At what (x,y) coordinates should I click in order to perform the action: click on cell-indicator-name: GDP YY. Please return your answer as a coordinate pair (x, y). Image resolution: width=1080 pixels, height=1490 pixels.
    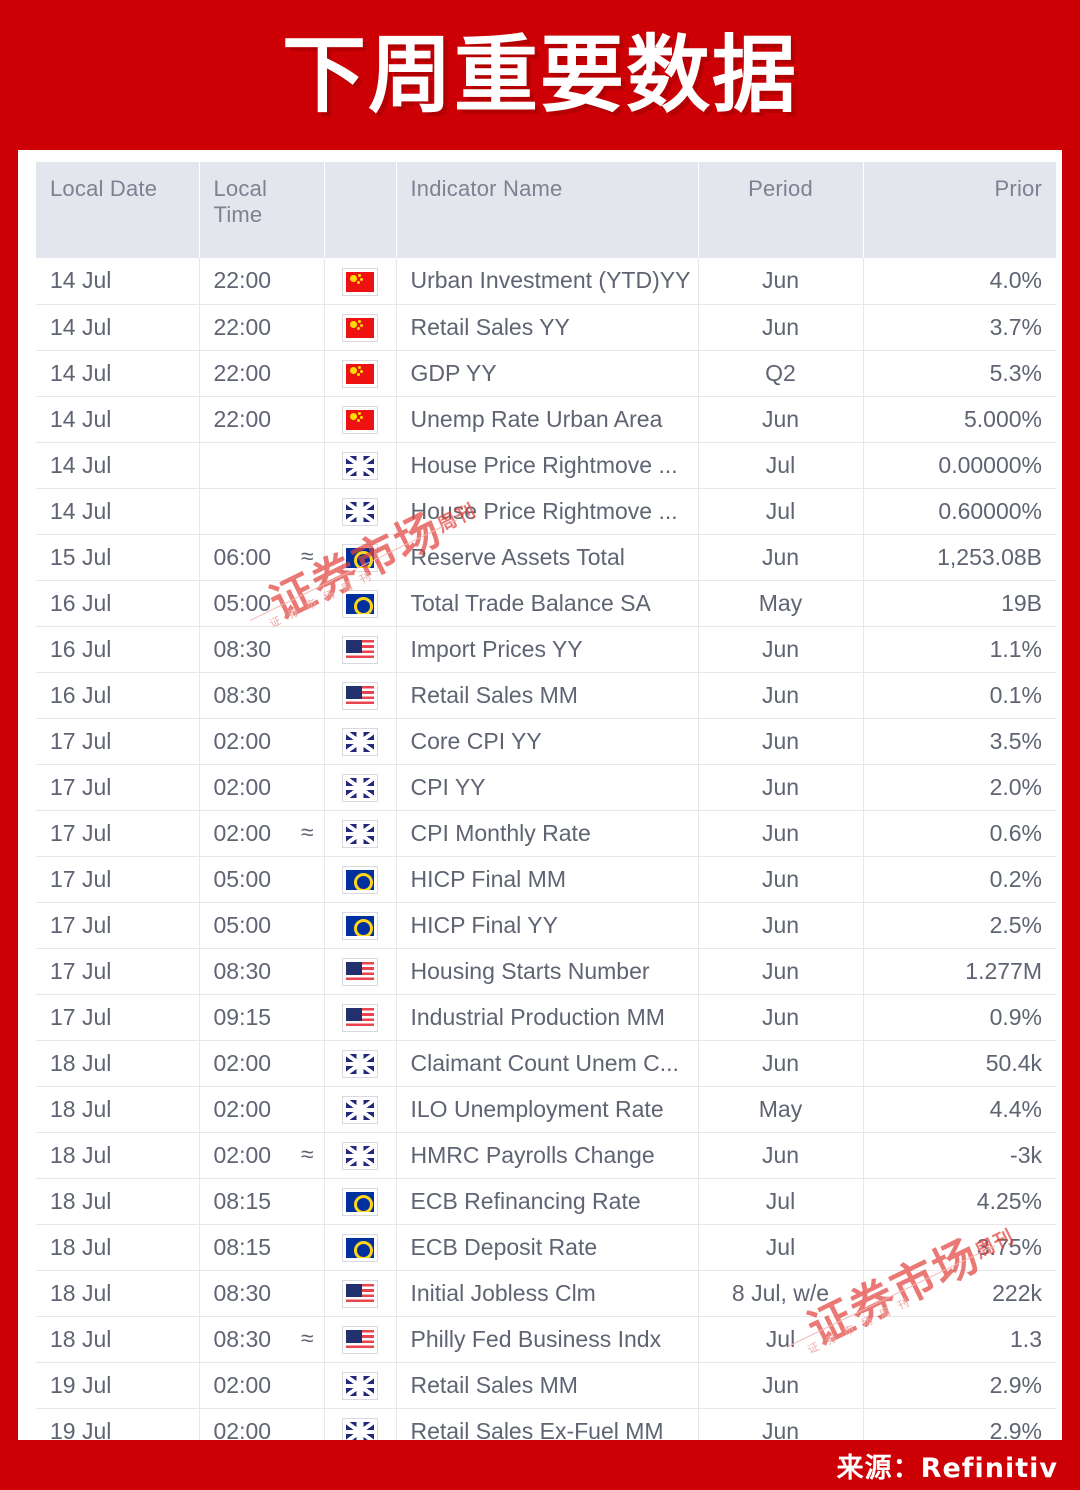
    Looking at the image, I should click on (547, 373).